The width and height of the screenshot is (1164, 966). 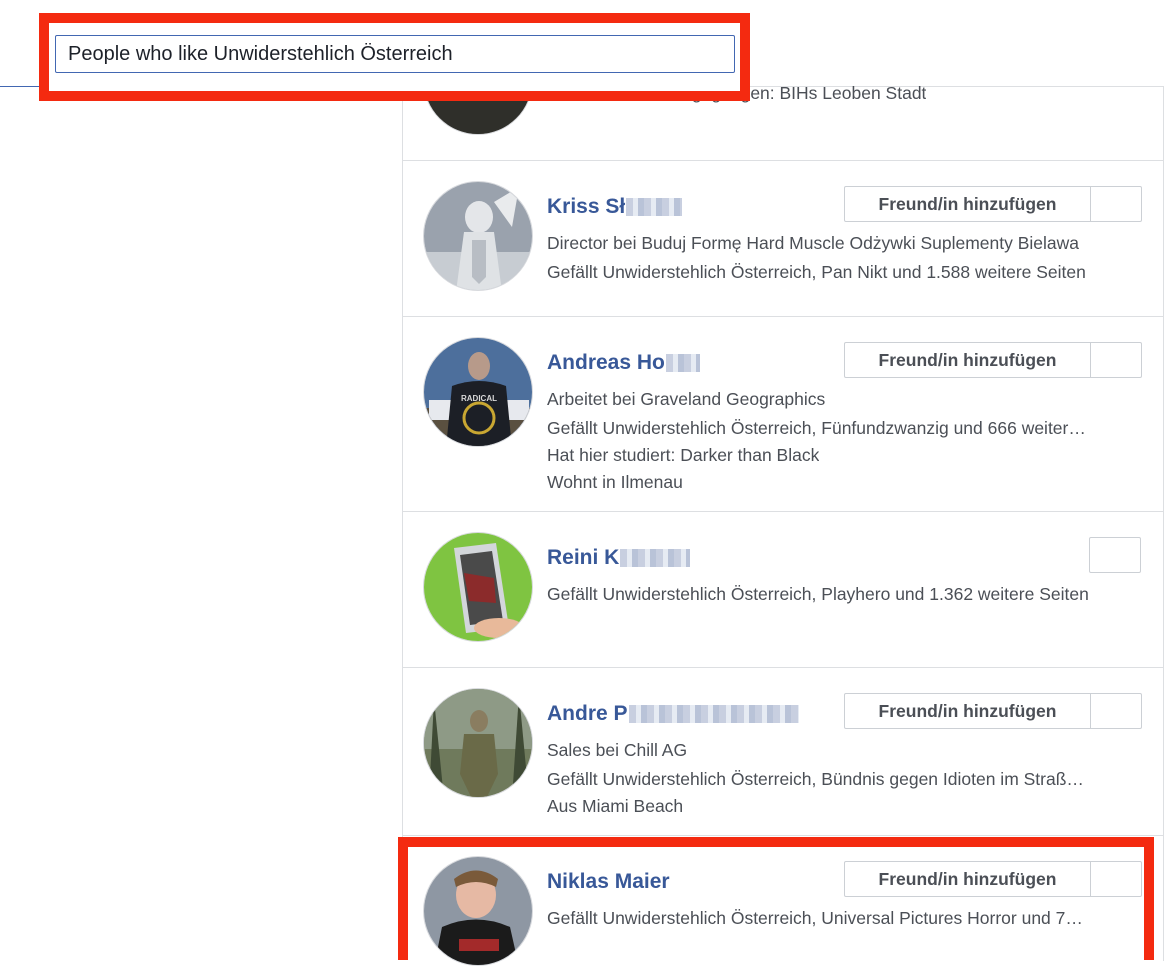 I want to click on avatar: RADICAL, so click(x=478, y=392).